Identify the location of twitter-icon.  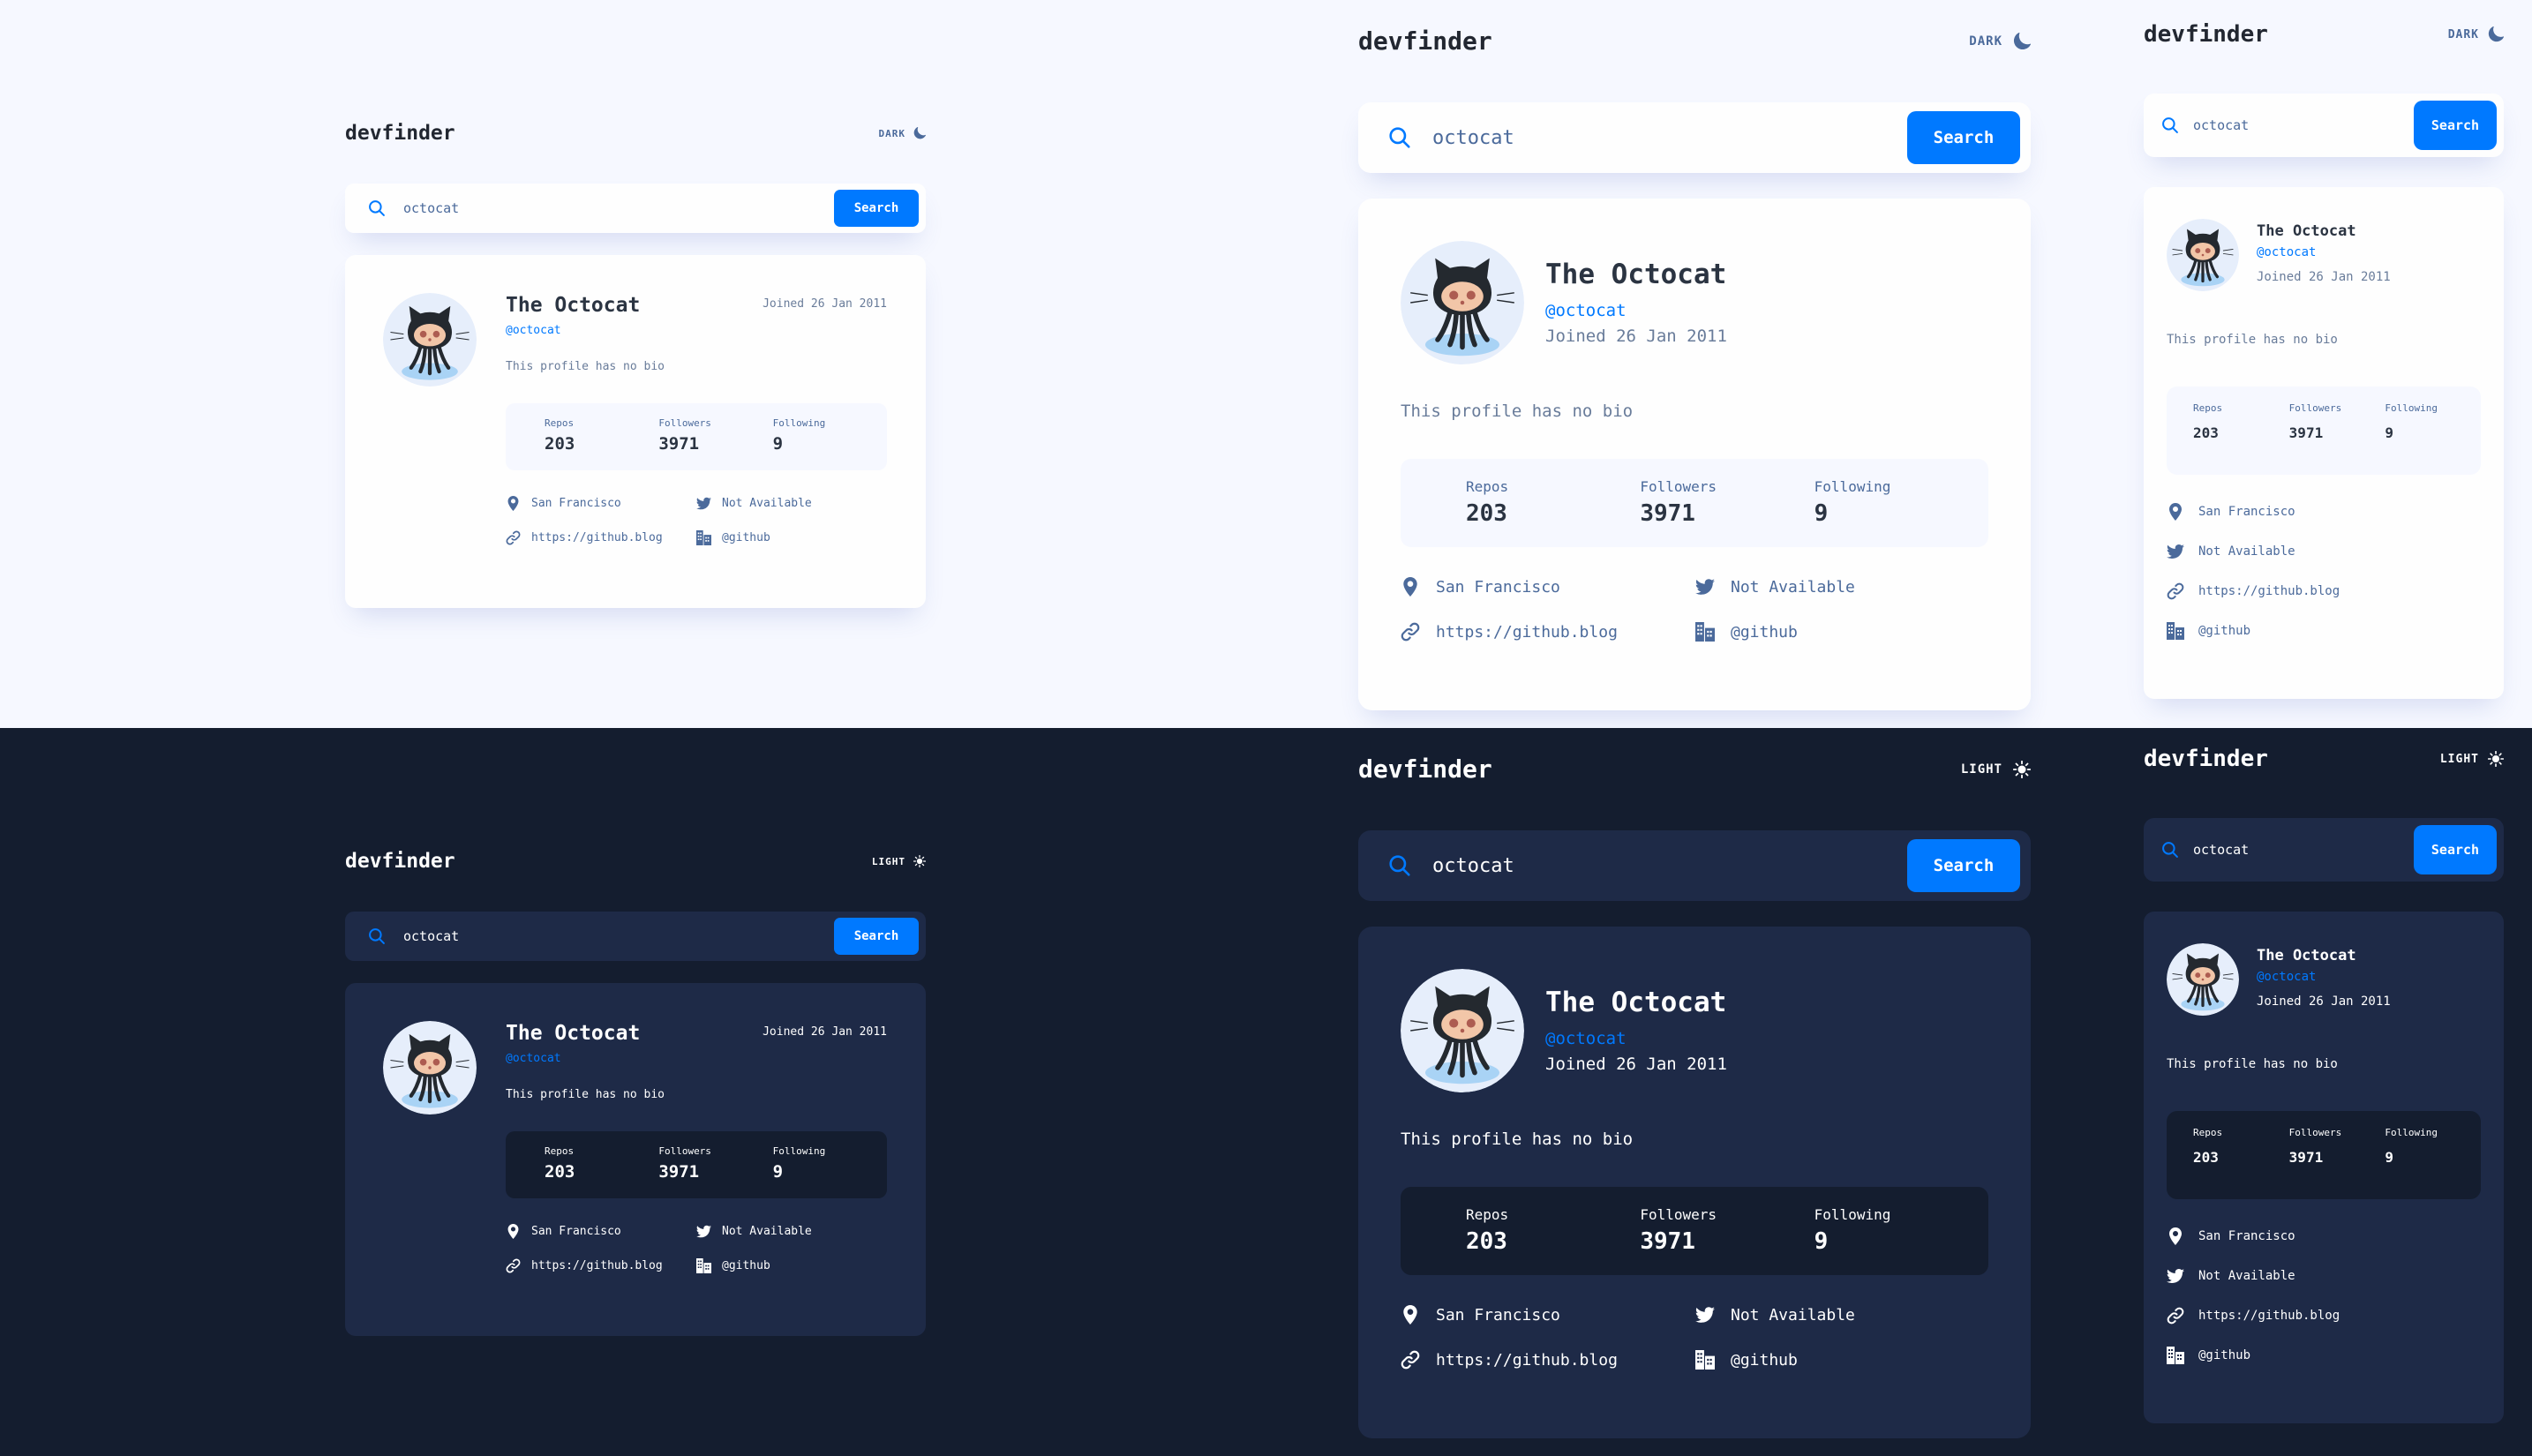
(2175, 1276).